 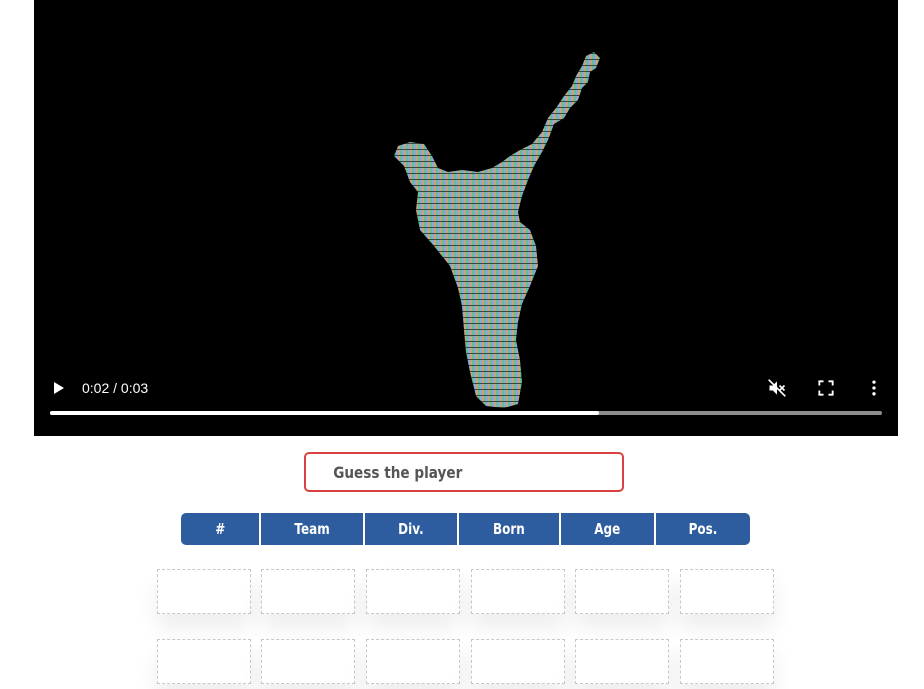 I want to click on volume-muted-icon, so click(x=777, y=388).